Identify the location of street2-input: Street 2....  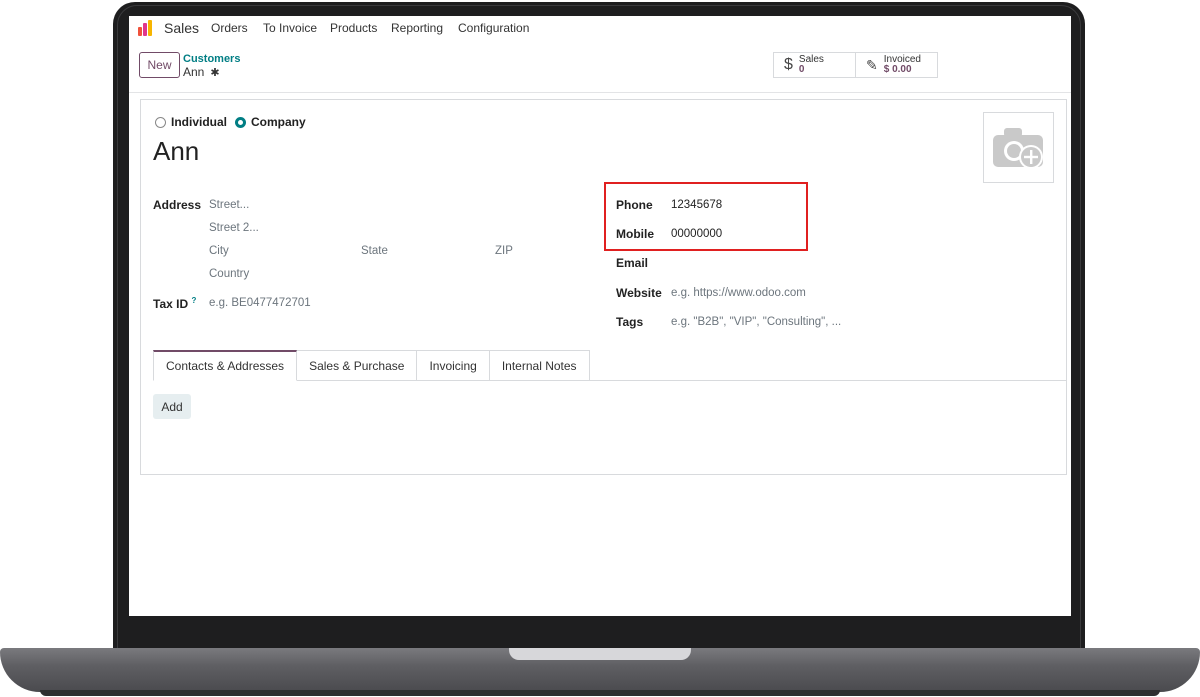
(234, 228).